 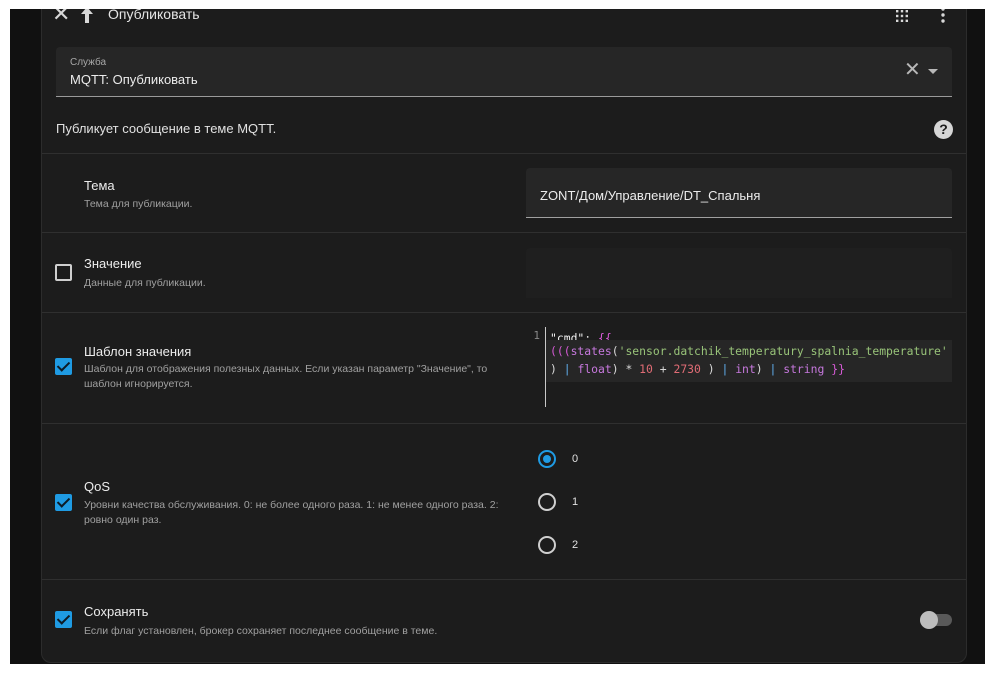 I want to click on retain-checkbox, so click(x=63, y=619).